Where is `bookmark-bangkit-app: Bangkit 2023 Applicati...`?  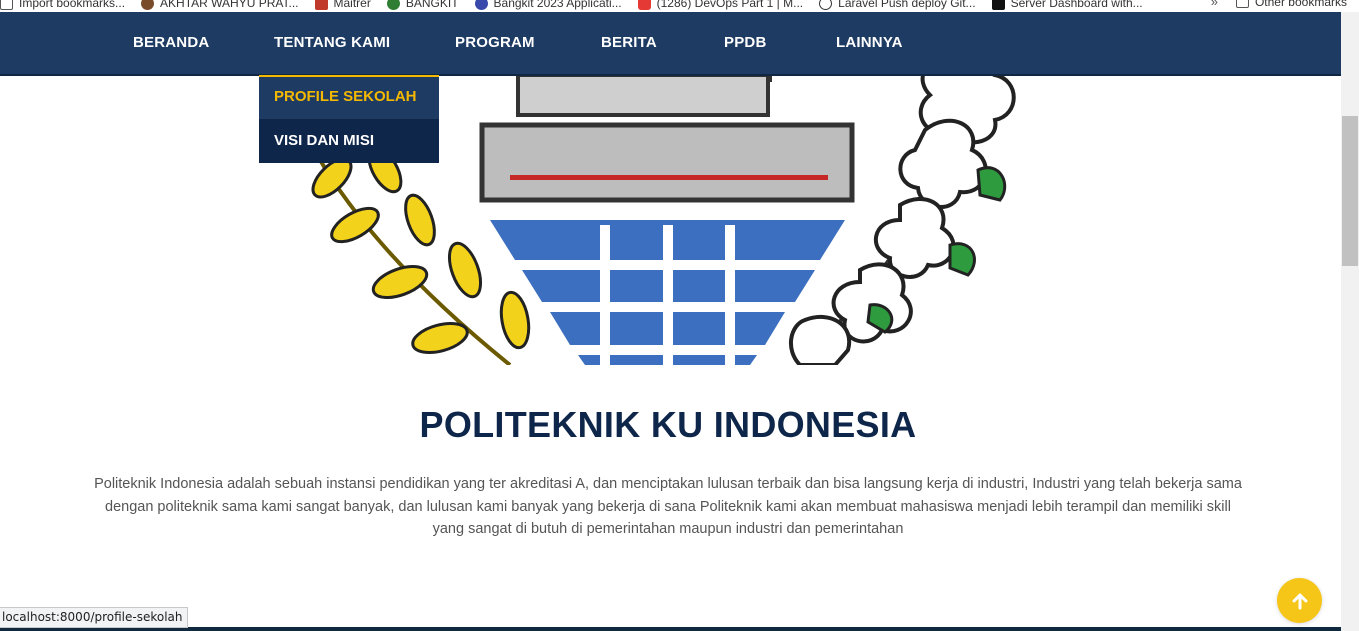 bookmark-bangkit-app: Bangkit 2023 Applicati... is located at coordinates (548, 5).